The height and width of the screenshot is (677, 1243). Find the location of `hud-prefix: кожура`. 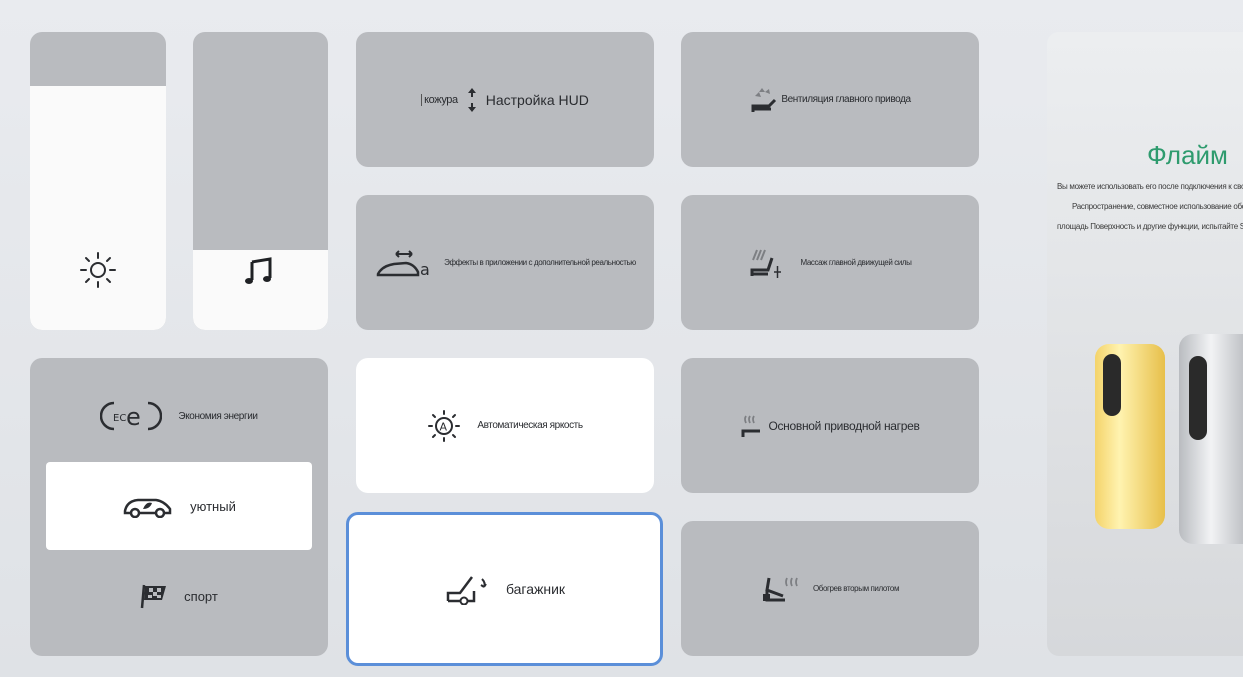

hud-prefix: кожура is located at coordinates (439, 99).